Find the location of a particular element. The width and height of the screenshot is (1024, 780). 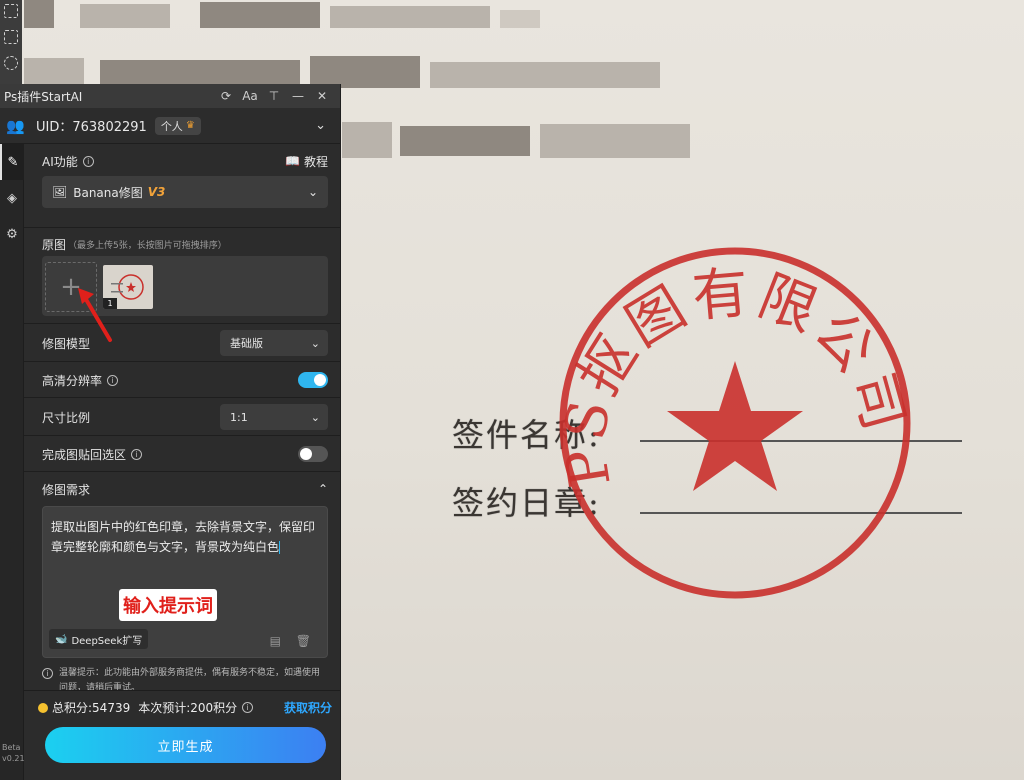

marquee-tool-icon is located at coordinates (11, 37).